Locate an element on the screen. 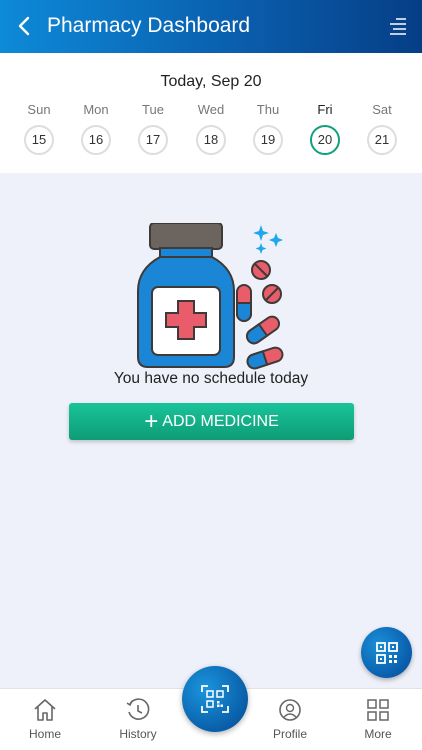 The width and height of the screenshot is (422, 750). day-thu: Thu 19 is located at coordinates (268, 128).